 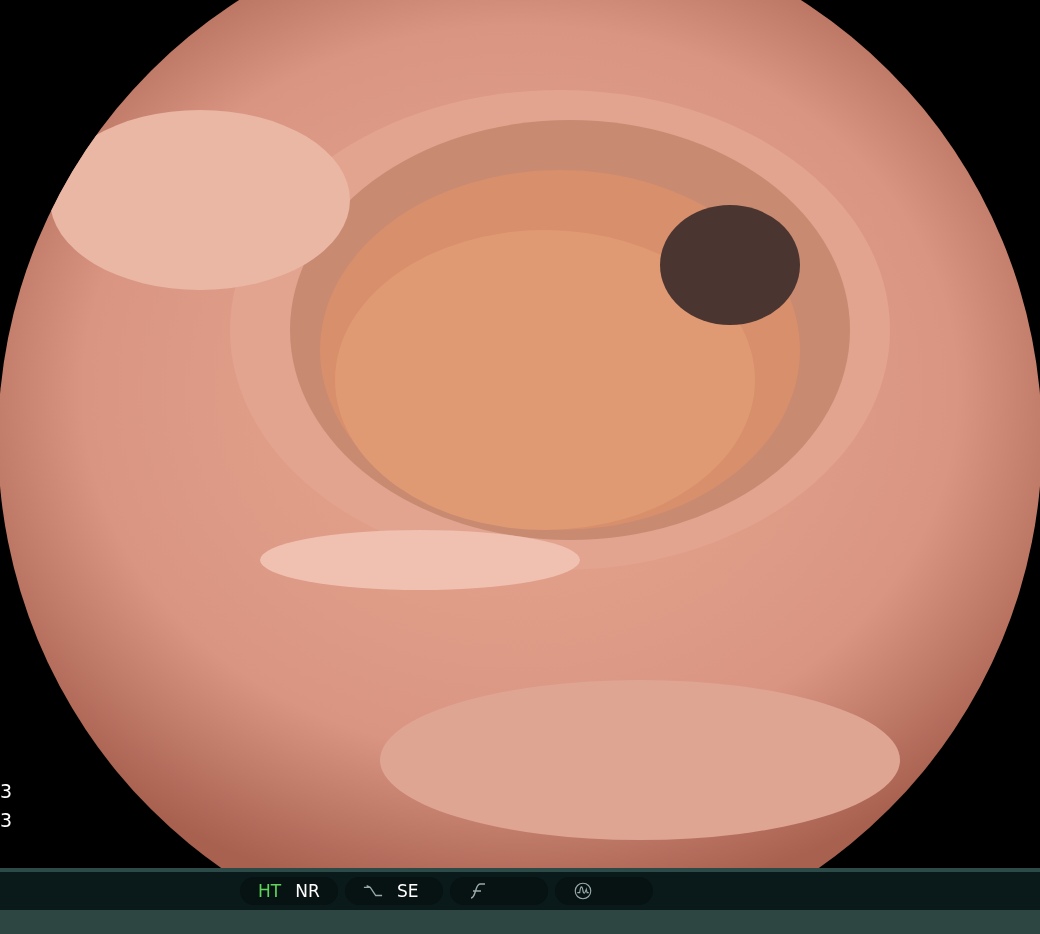 What do you see at coordinates (583, 891) in the screenshot?
I see `wave-icon` at bounding box center [583, 891].